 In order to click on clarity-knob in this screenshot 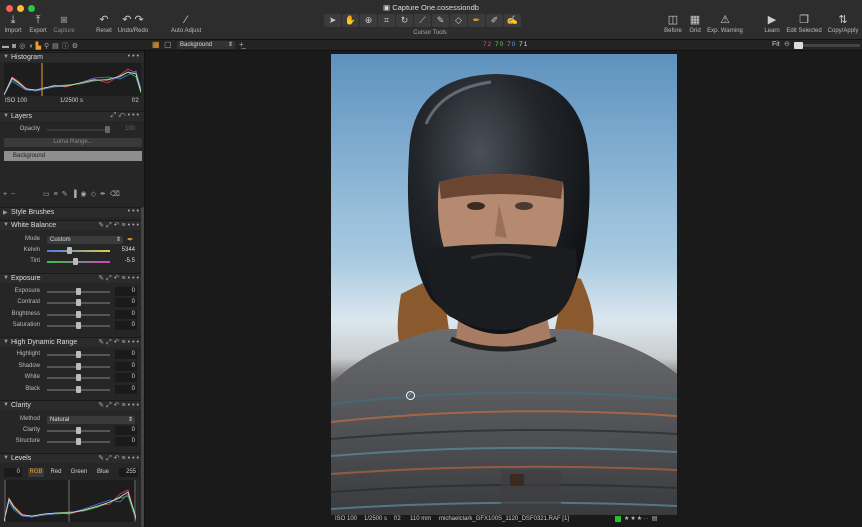, I will do `click(78, 430)`.